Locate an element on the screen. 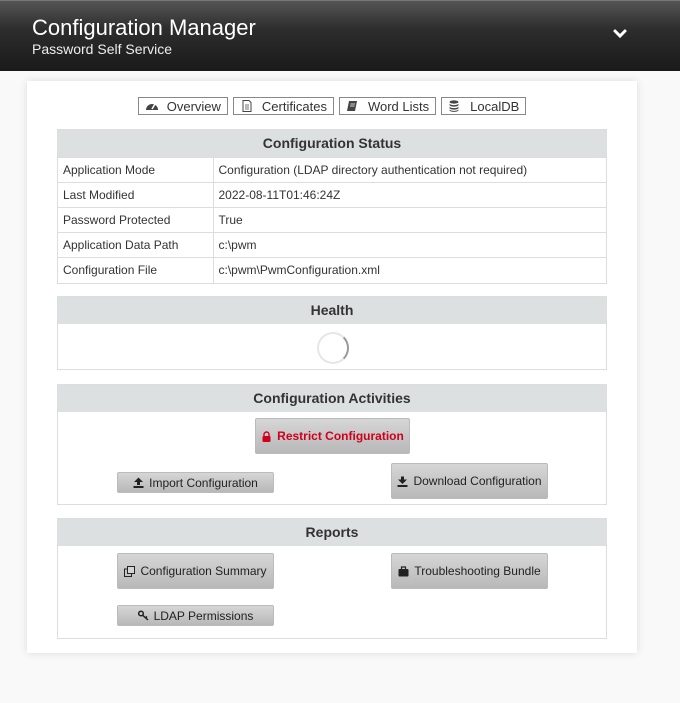 This screenshot has height=703, width=680. status-value: 2022-08-11T01:46:24Z is located at coordinates (409, 195).